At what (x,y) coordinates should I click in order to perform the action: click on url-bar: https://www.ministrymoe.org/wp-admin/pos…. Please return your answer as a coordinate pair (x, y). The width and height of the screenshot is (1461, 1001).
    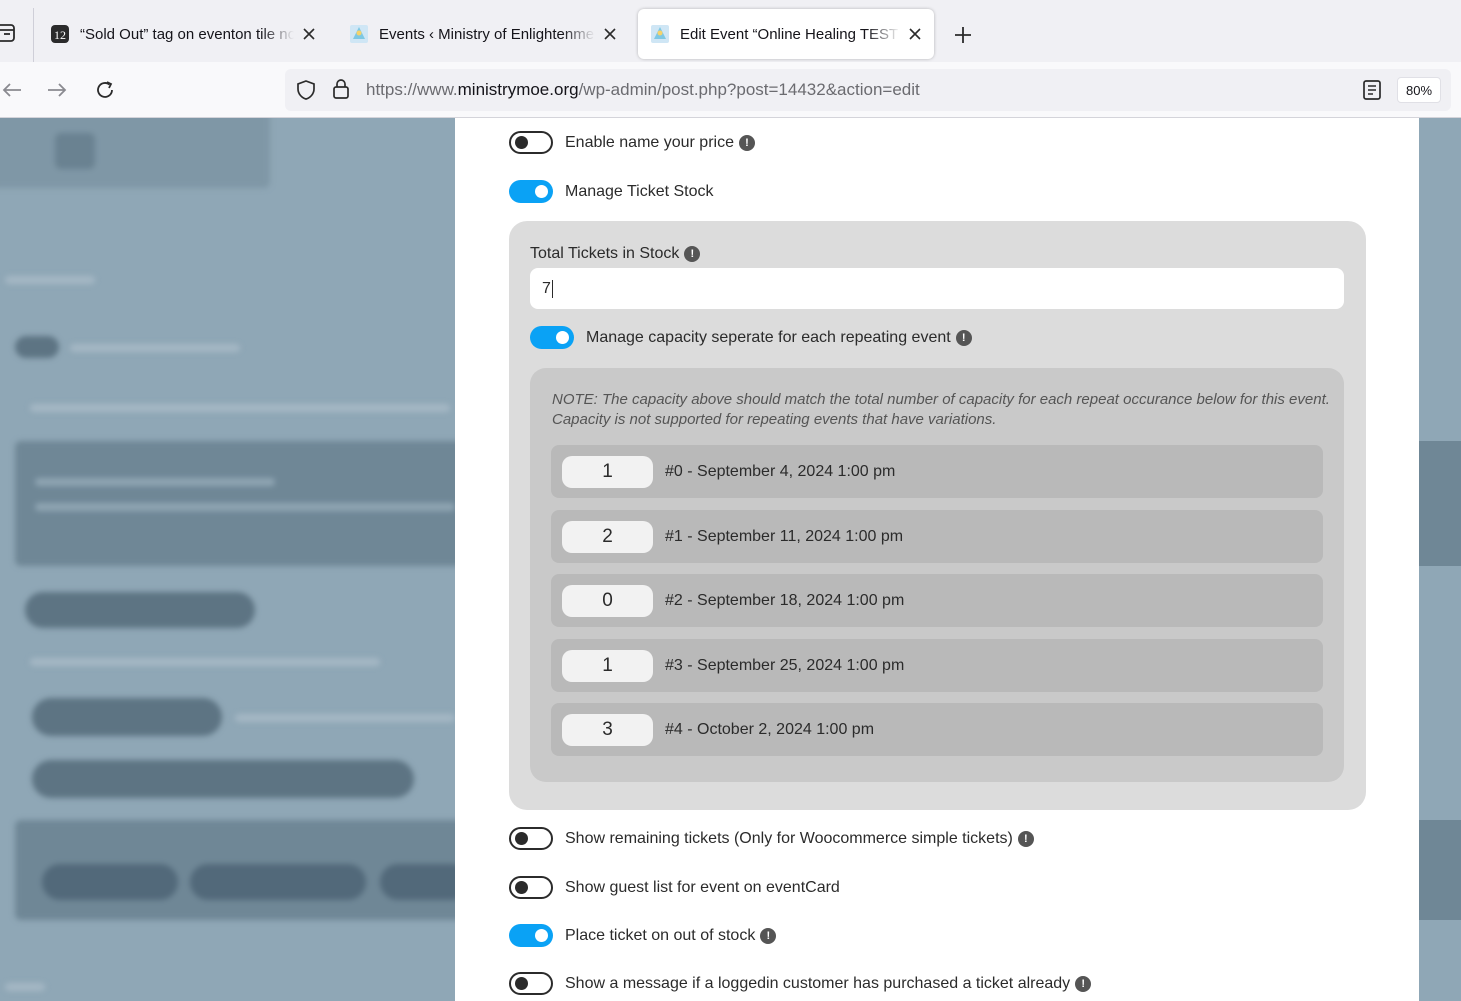
    Looking at the image, I should click on (868, 90).